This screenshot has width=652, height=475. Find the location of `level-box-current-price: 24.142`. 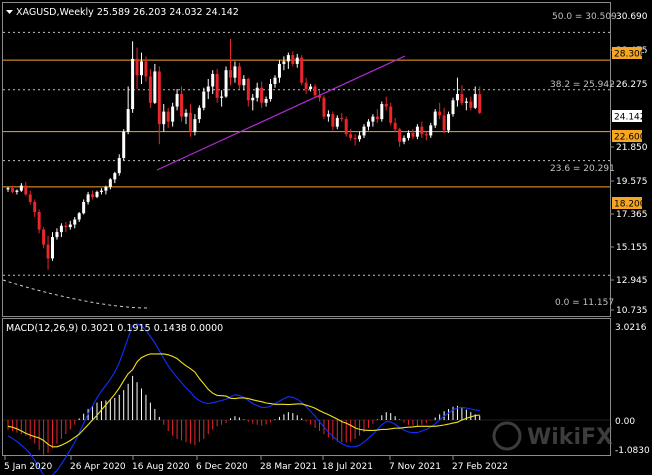

level-box-current-price: 24.142 is located at coordinates (629, 116).